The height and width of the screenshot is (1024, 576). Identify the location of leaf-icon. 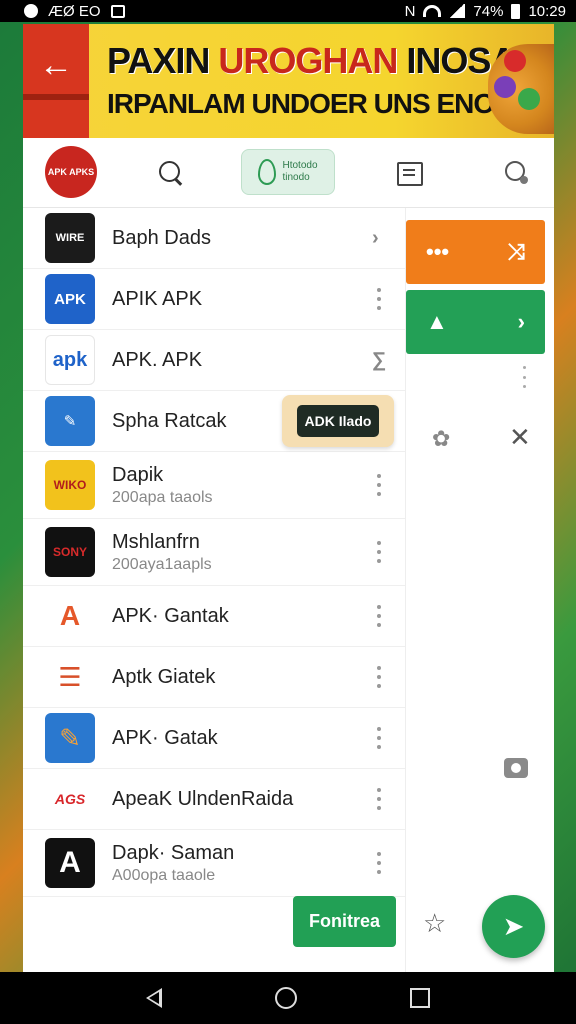
(267, 172).